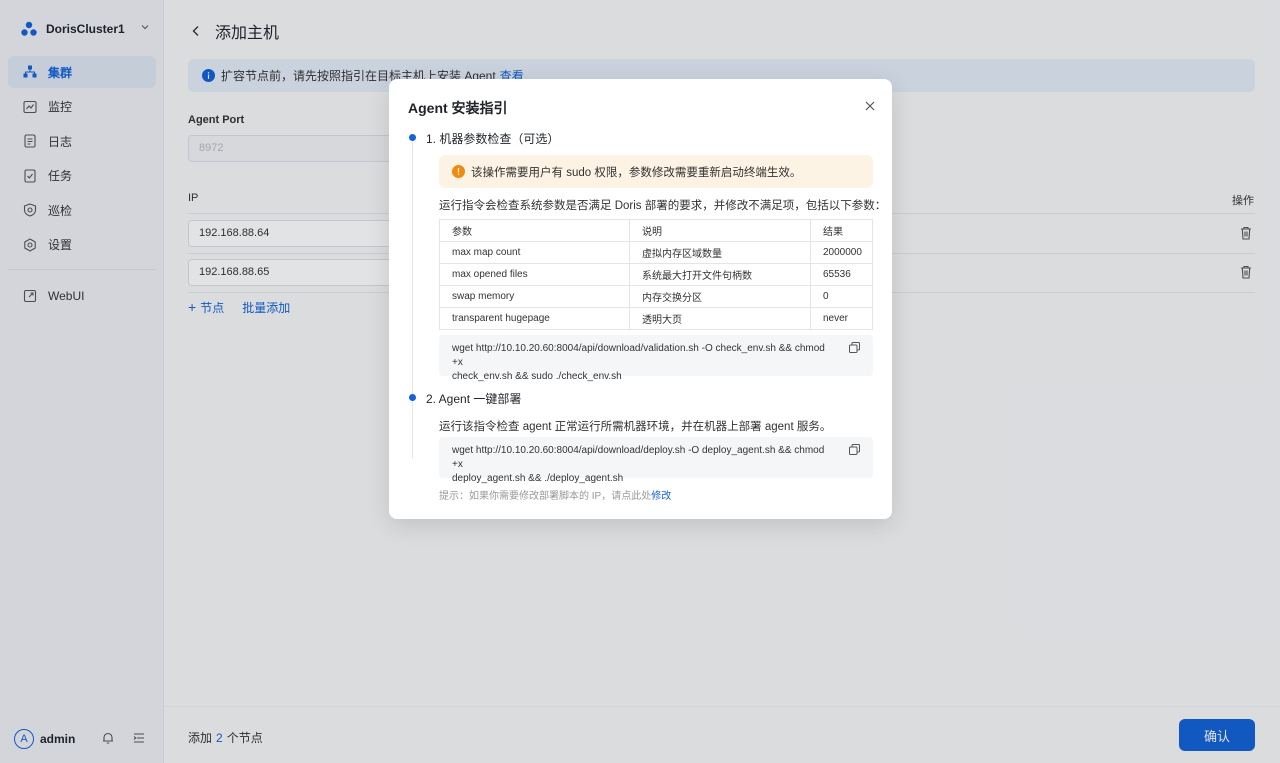 The height and width of the screenshot is (763, 1280). Describe the element at coordinates (720, 296) in the screenshot. I see `table-cell: 内存交换分区` at that location.